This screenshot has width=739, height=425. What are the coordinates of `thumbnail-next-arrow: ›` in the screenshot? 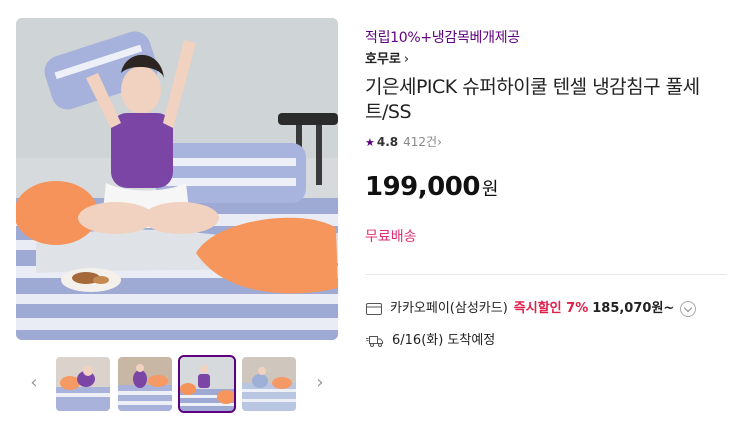 It's located at (320, 383).